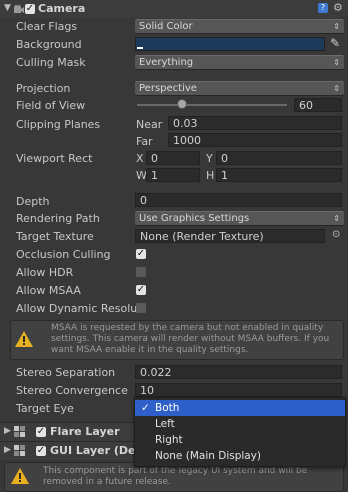 The height and width of the screenshot is (492, 348). Describe the element at coordinates (173, 175) in the screenshot. I see `viewport-w-field: 1` at that location.